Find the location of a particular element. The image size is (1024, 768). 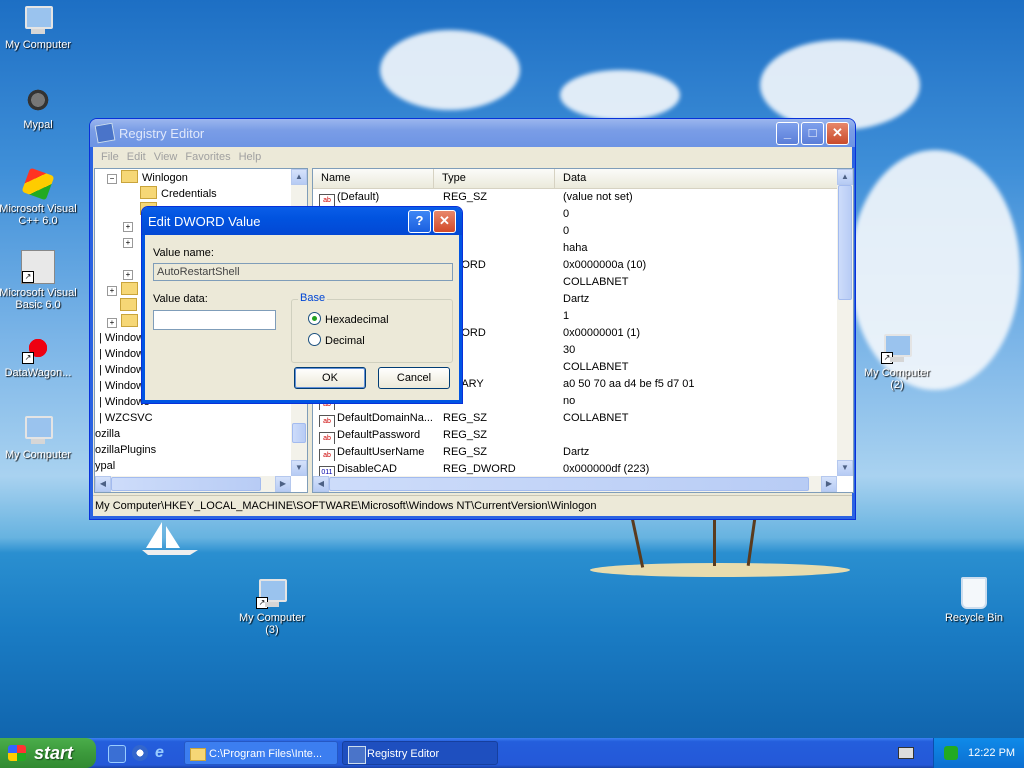

menu-edit: Edit is located at coordinates (136, 157).